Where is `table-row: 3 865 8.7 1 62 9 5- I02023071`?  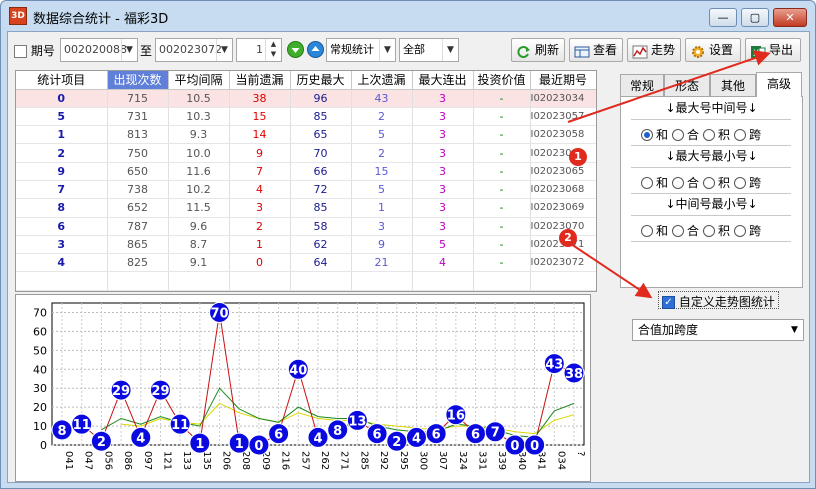 table-row: 3 865 8.7 1 62 9 5- I02023071 is located at coordinates (306, 245).